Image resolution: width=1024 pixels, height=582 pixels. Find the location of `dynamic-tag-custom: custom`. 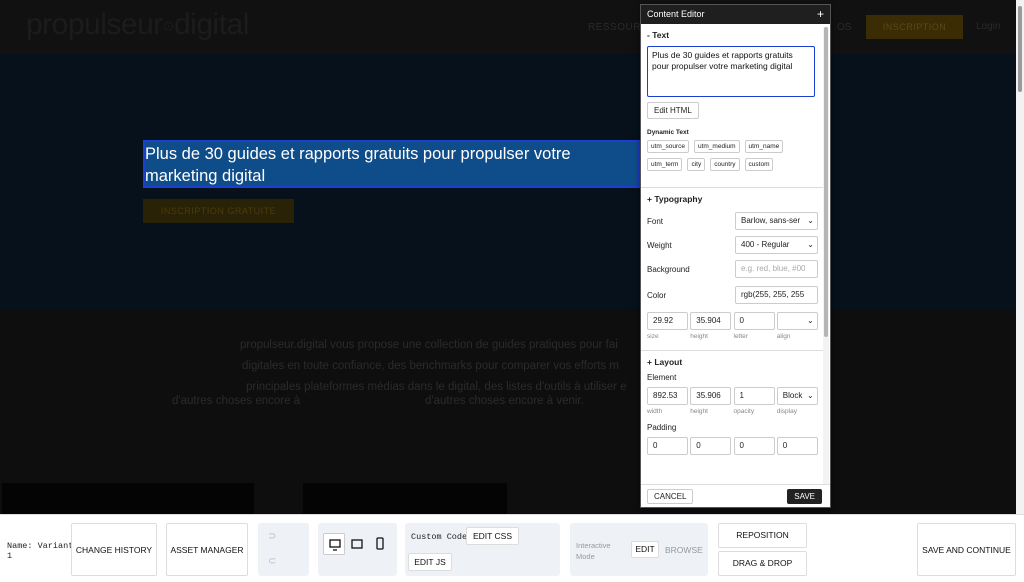

dynamic-tag-custom: custom is located at coordinates (759, 164).